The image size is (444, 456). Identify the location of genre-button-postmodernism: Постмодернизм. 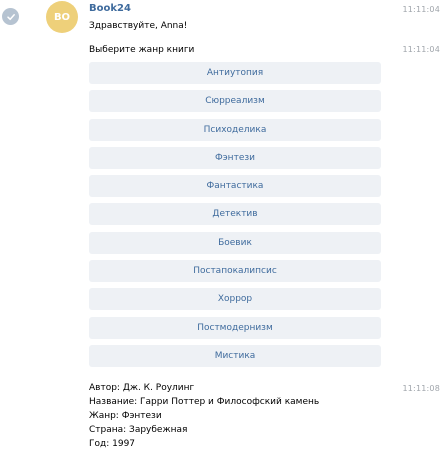
(235, 327).